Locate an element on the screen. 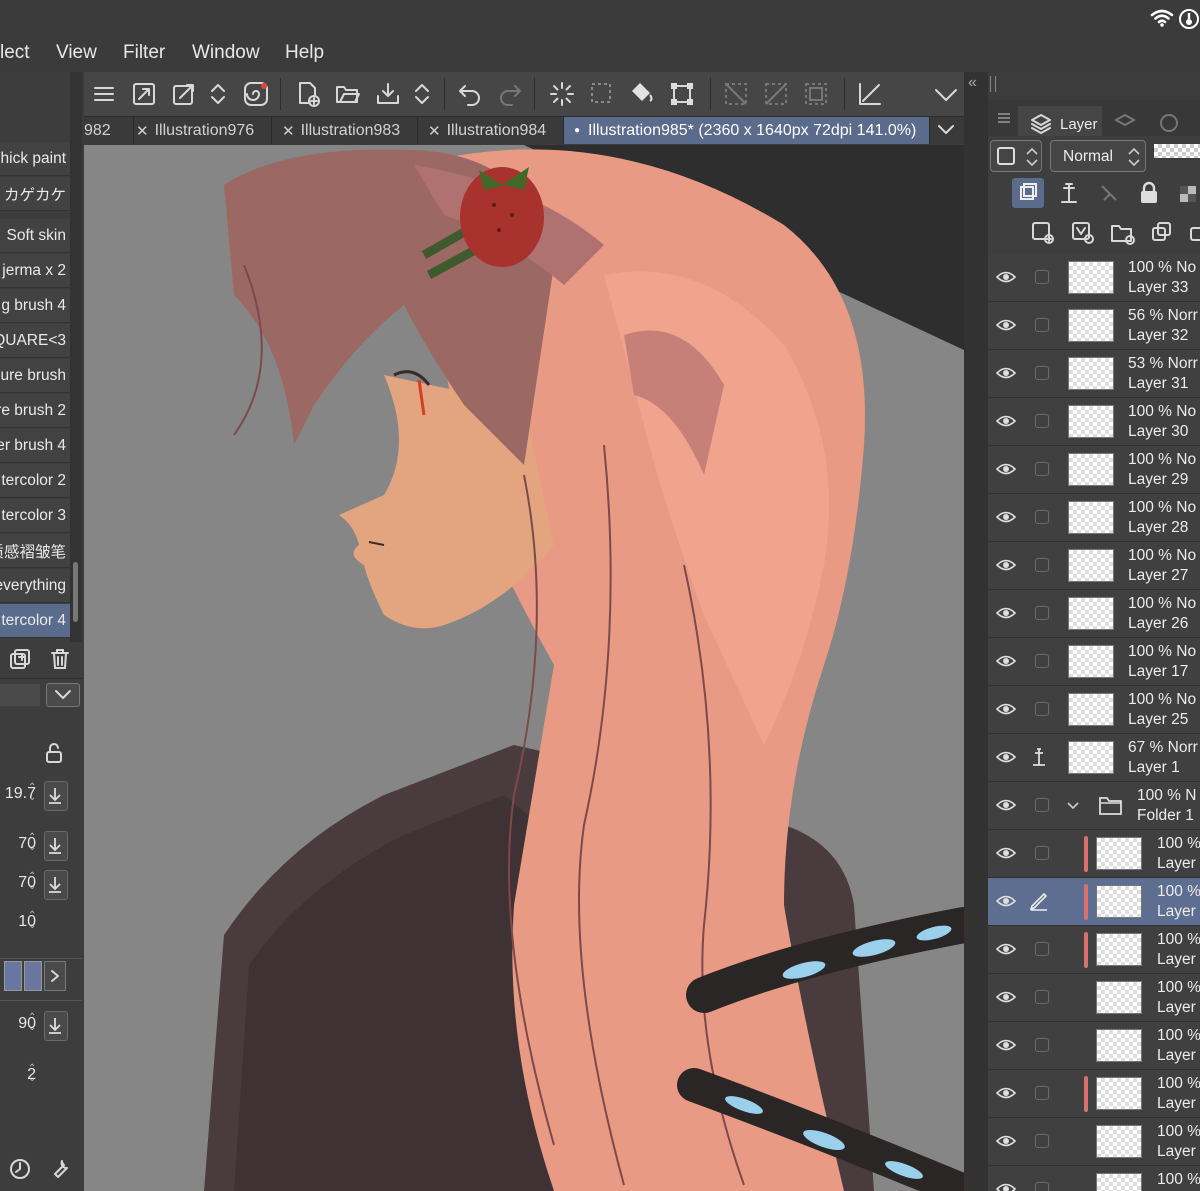 This screenshot has width=1200, height=1191. layer-row: 100 % No Layer 25 is located at coordinates (1094, 710).